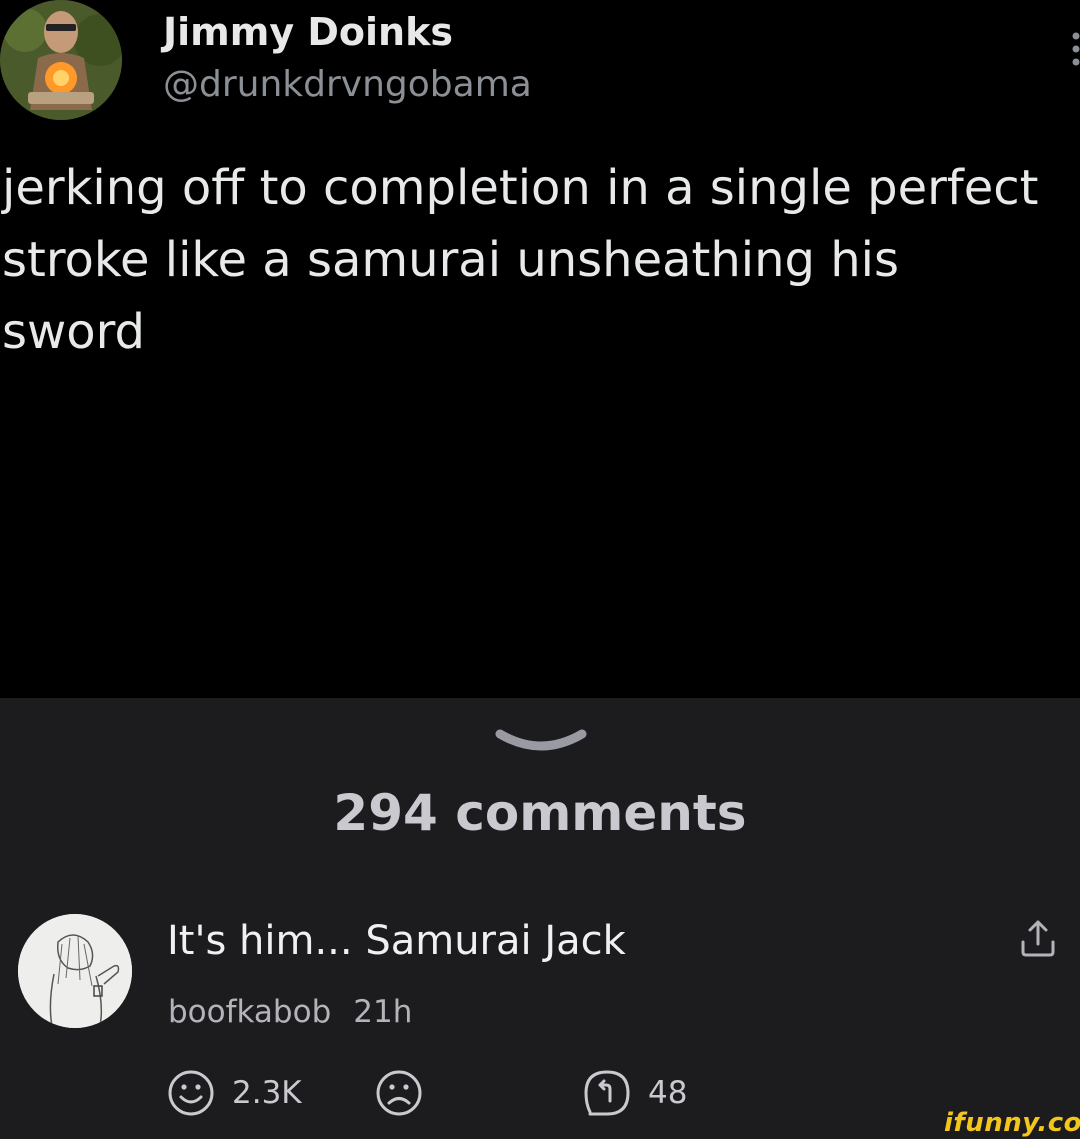 The width and height of the screenshot is (1080, 1139). Describe the element at coordinates (61, 60) in the screenshot. I see `tweet-author-avatar` at that location.